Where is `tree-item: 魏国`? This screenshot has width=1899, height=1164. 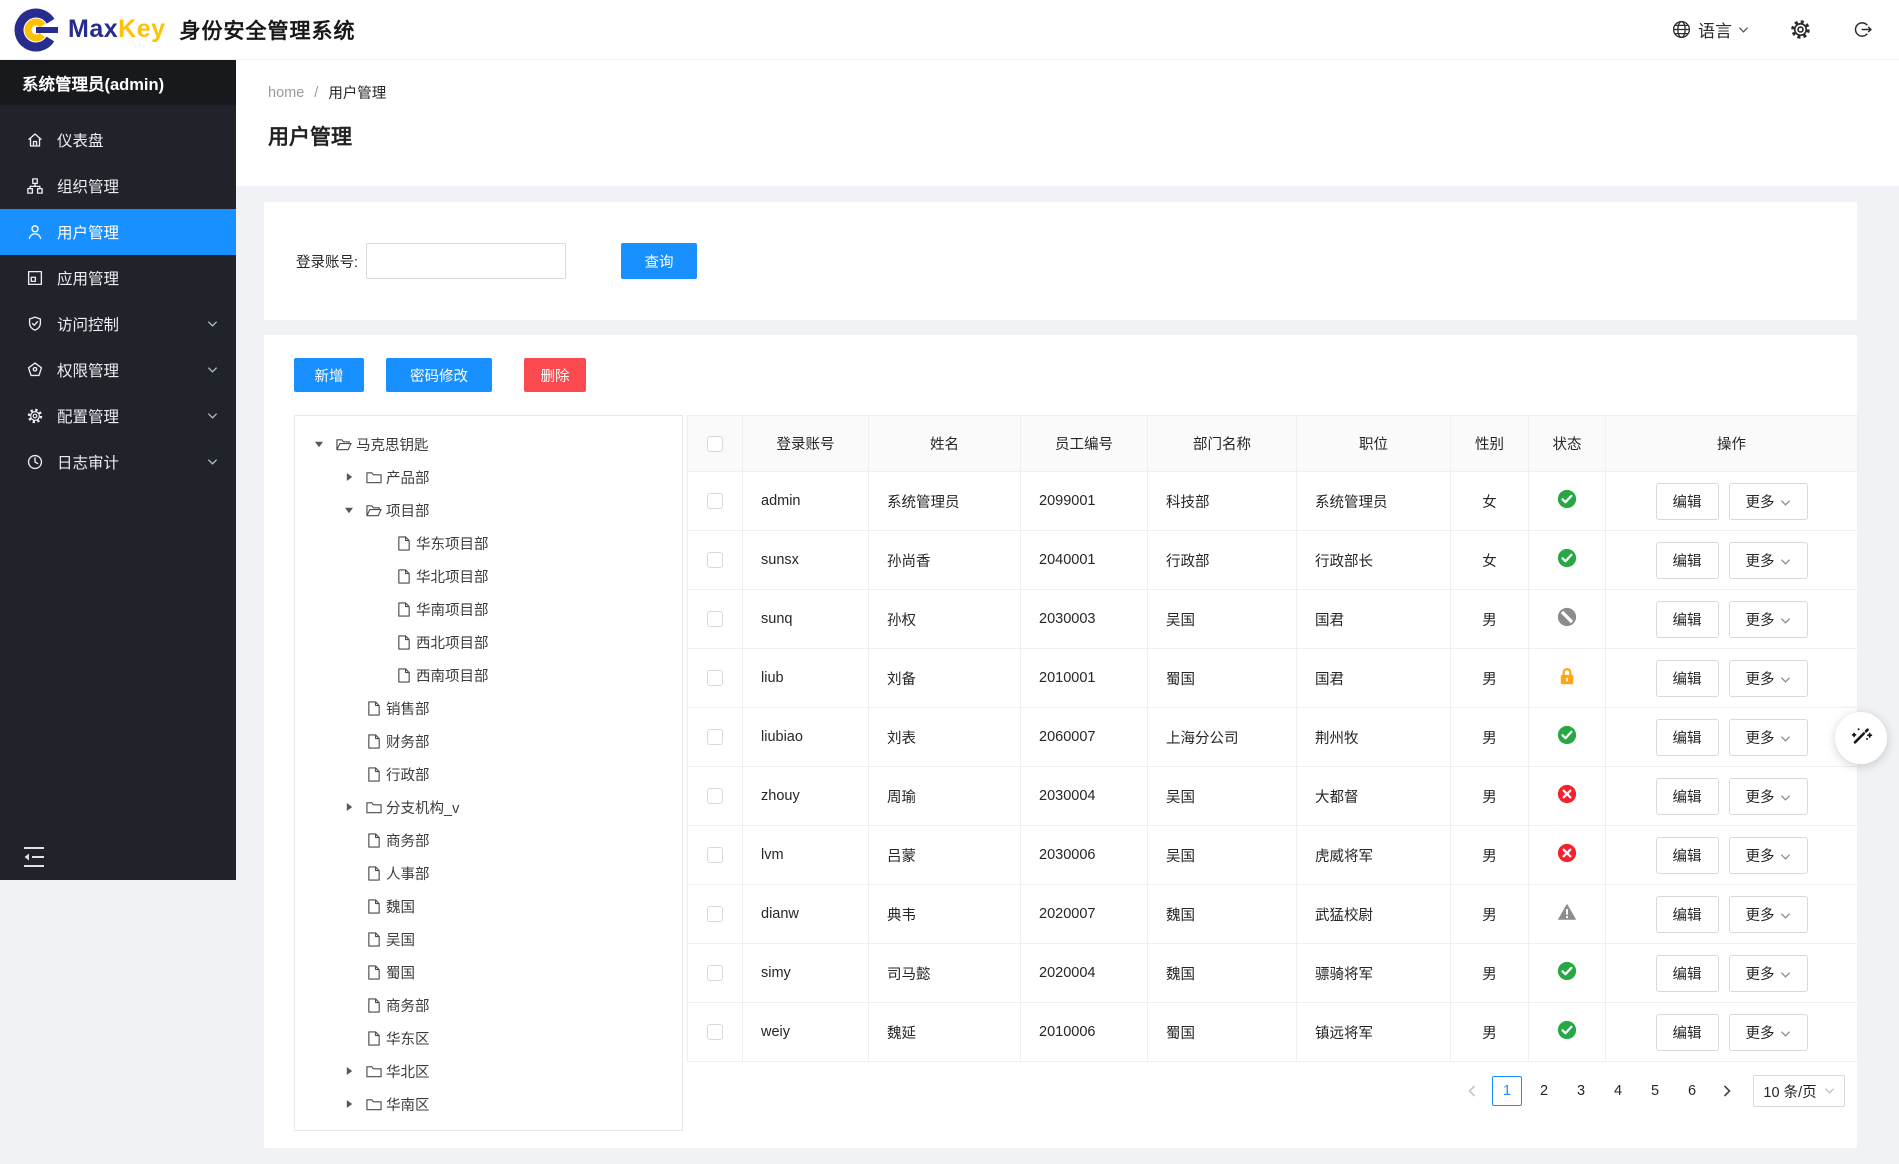
tree-item: 魏国 is located at coordinates (488, 906).